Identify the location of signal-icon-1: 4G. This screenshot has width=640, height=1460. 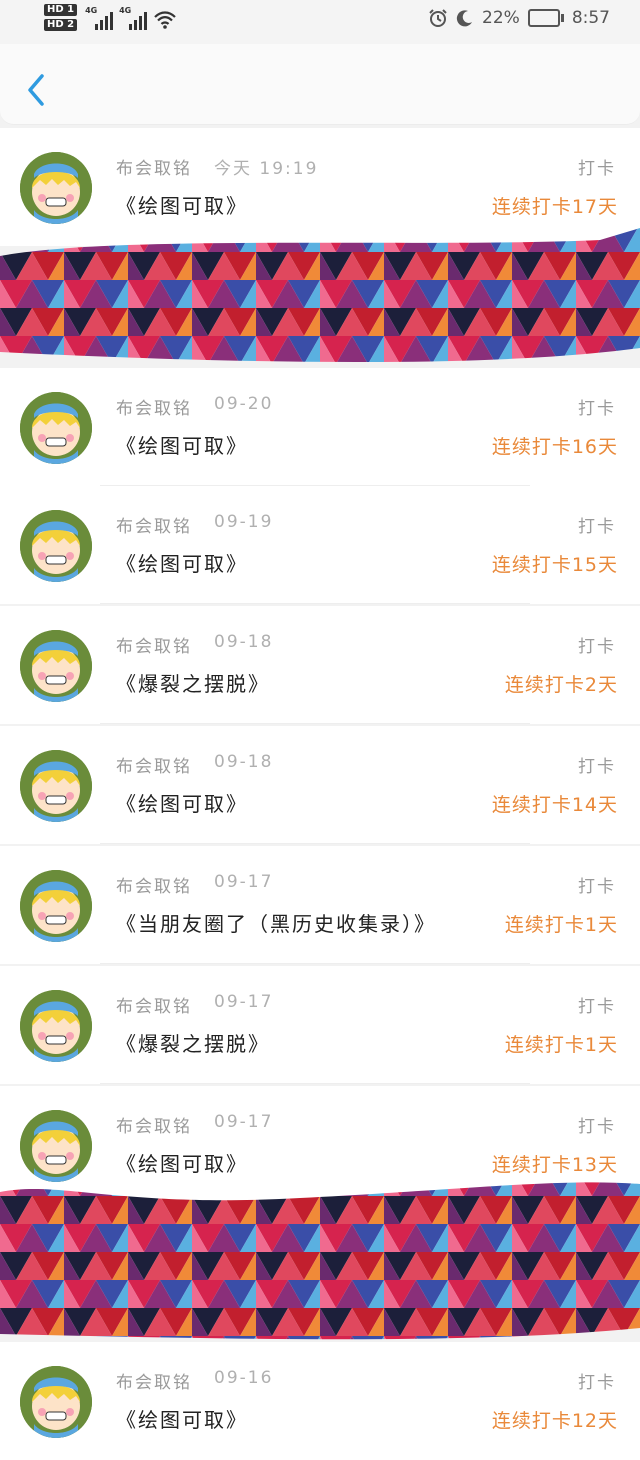
(99, 17).